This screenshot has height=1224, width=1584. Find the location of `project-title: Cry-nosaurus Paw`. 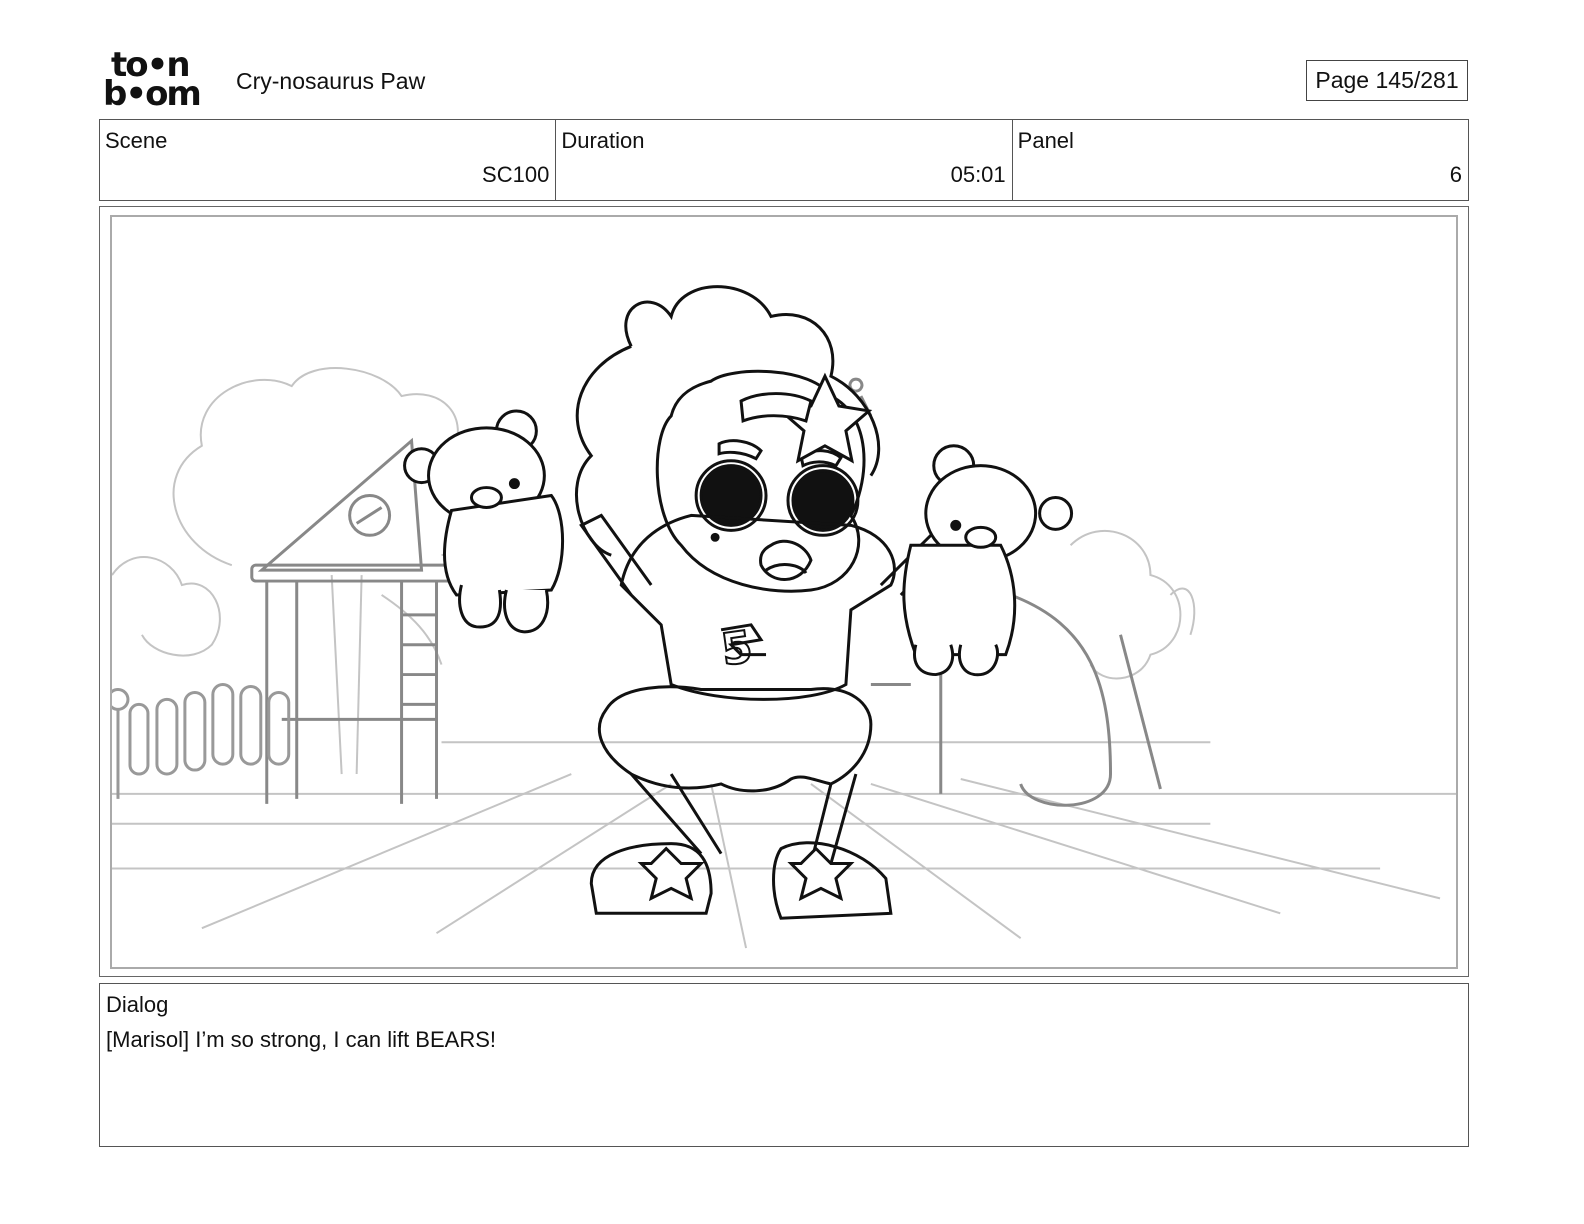

project-title: Cry-nosaurus Paw is located at coordinates (331, 81).